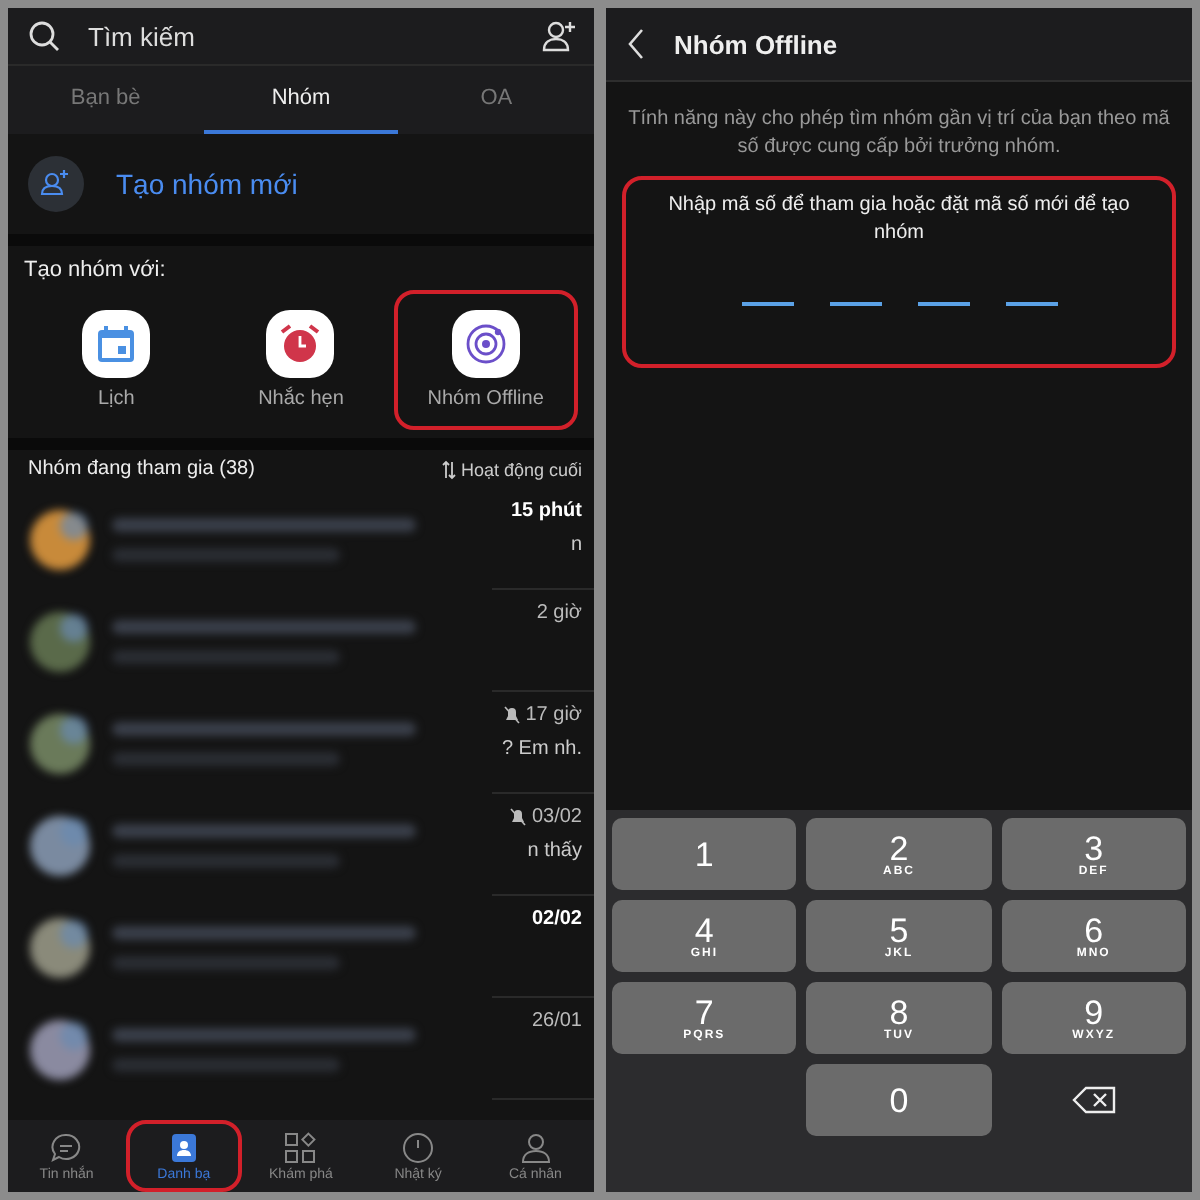 The width and height of the screenshot is (1200, 1200). Describe the element at coordinates (546, 511) in the screenshot. I see `time-label: 15 phút` at that location.